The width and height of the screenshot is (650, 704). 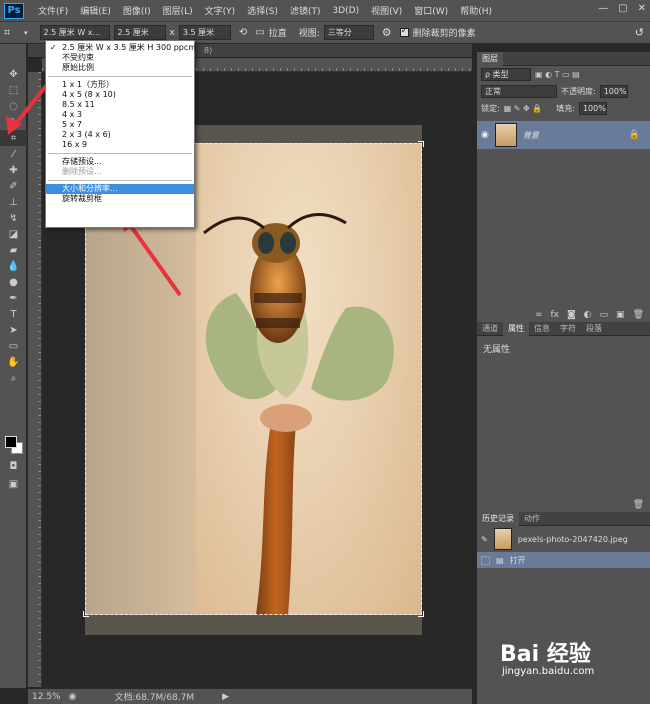 I want to click on tab-paragraph: 段落, so click(x=594, y=329).